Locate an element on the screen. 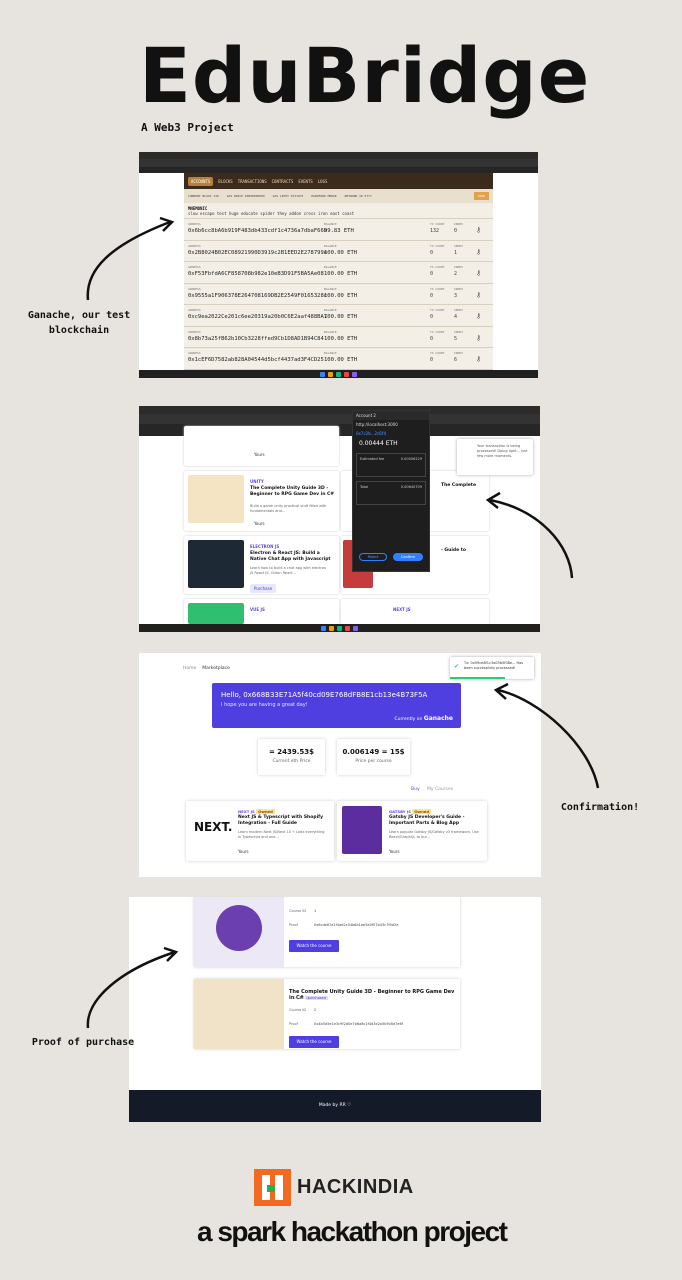 The height and width of the screenshot is (1280, 682). hackindia-logo-icon is located at coordinates (272, 1187).